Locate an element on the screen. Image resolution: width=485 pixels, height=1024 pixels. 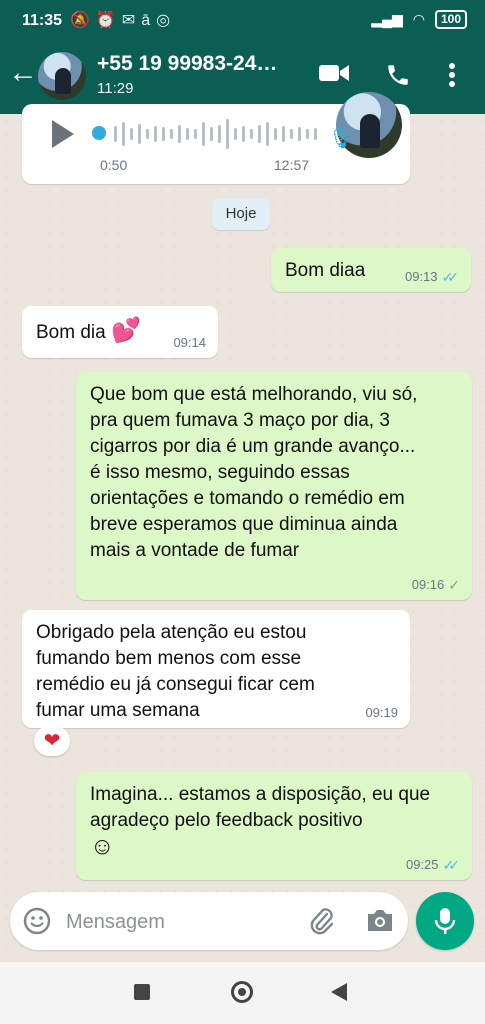
message-time: 09:14 is located at coordinates (189, 342).